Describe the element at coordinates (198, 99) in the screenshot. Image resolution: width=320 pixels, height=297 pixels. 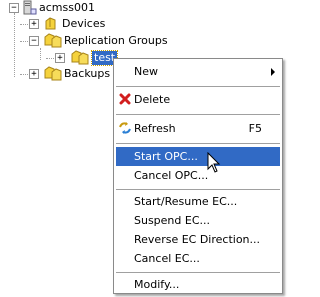
I see `menu-item-delete: Delete` at that location.